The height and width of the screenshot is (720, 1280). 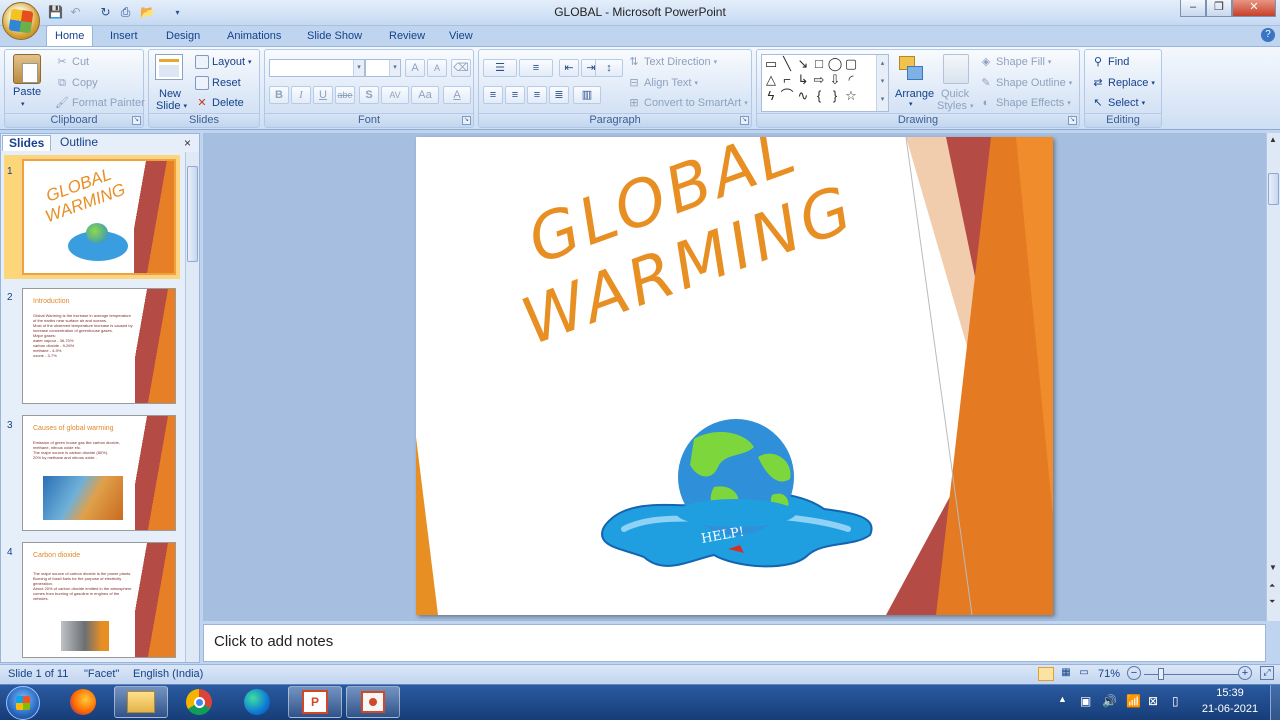 I want to click on align-text-button: ⊟ Align Text ▾, so click(x=662, y=83).